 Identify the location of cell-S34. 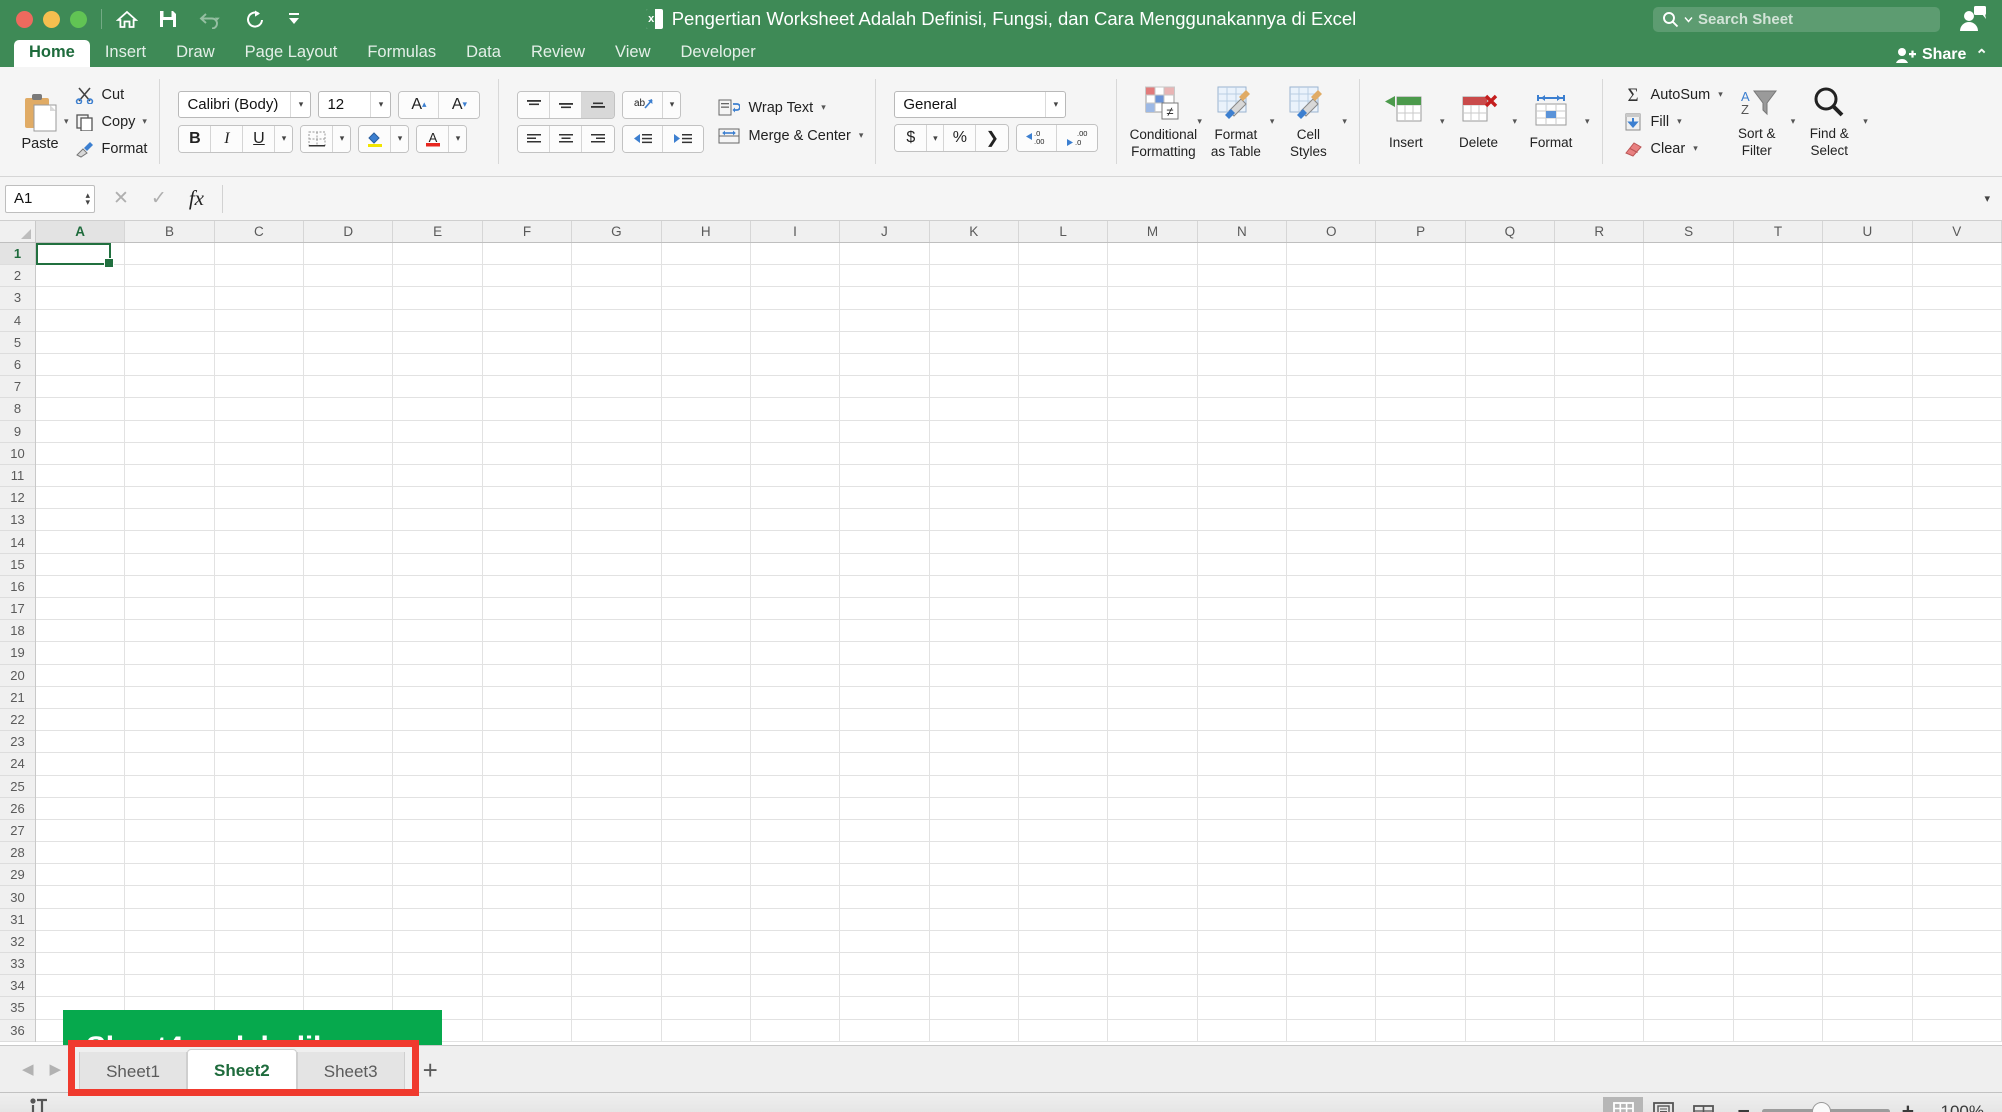
(1689, 986).